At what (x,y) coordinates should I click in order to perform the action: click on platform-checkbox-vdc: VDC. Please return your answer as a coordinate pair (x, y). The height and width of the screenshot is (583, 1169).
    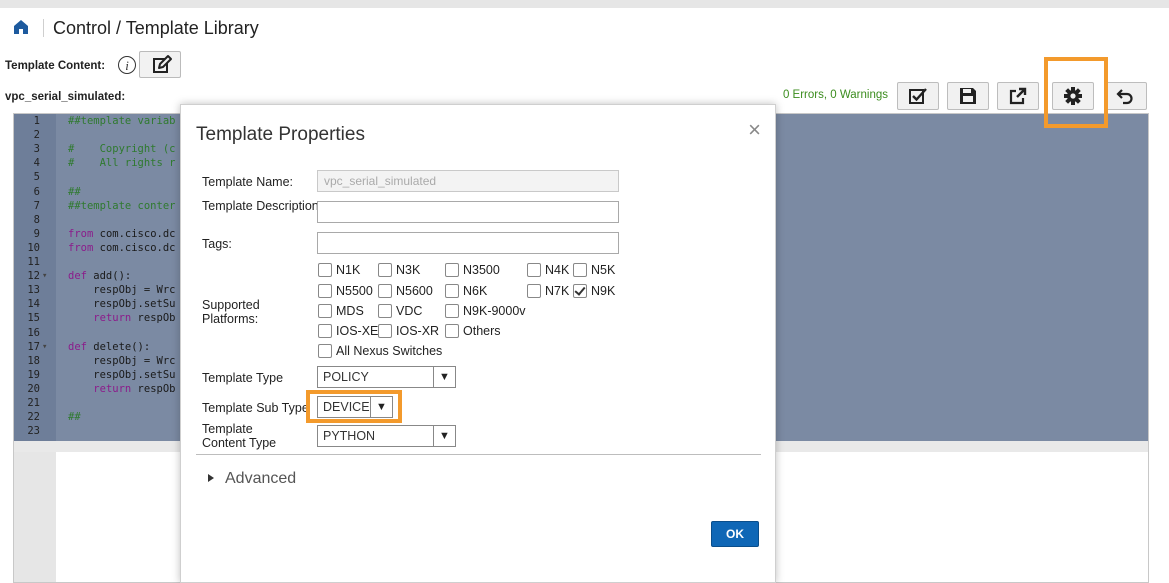
    Looking at the image, I should click on (400, 311).